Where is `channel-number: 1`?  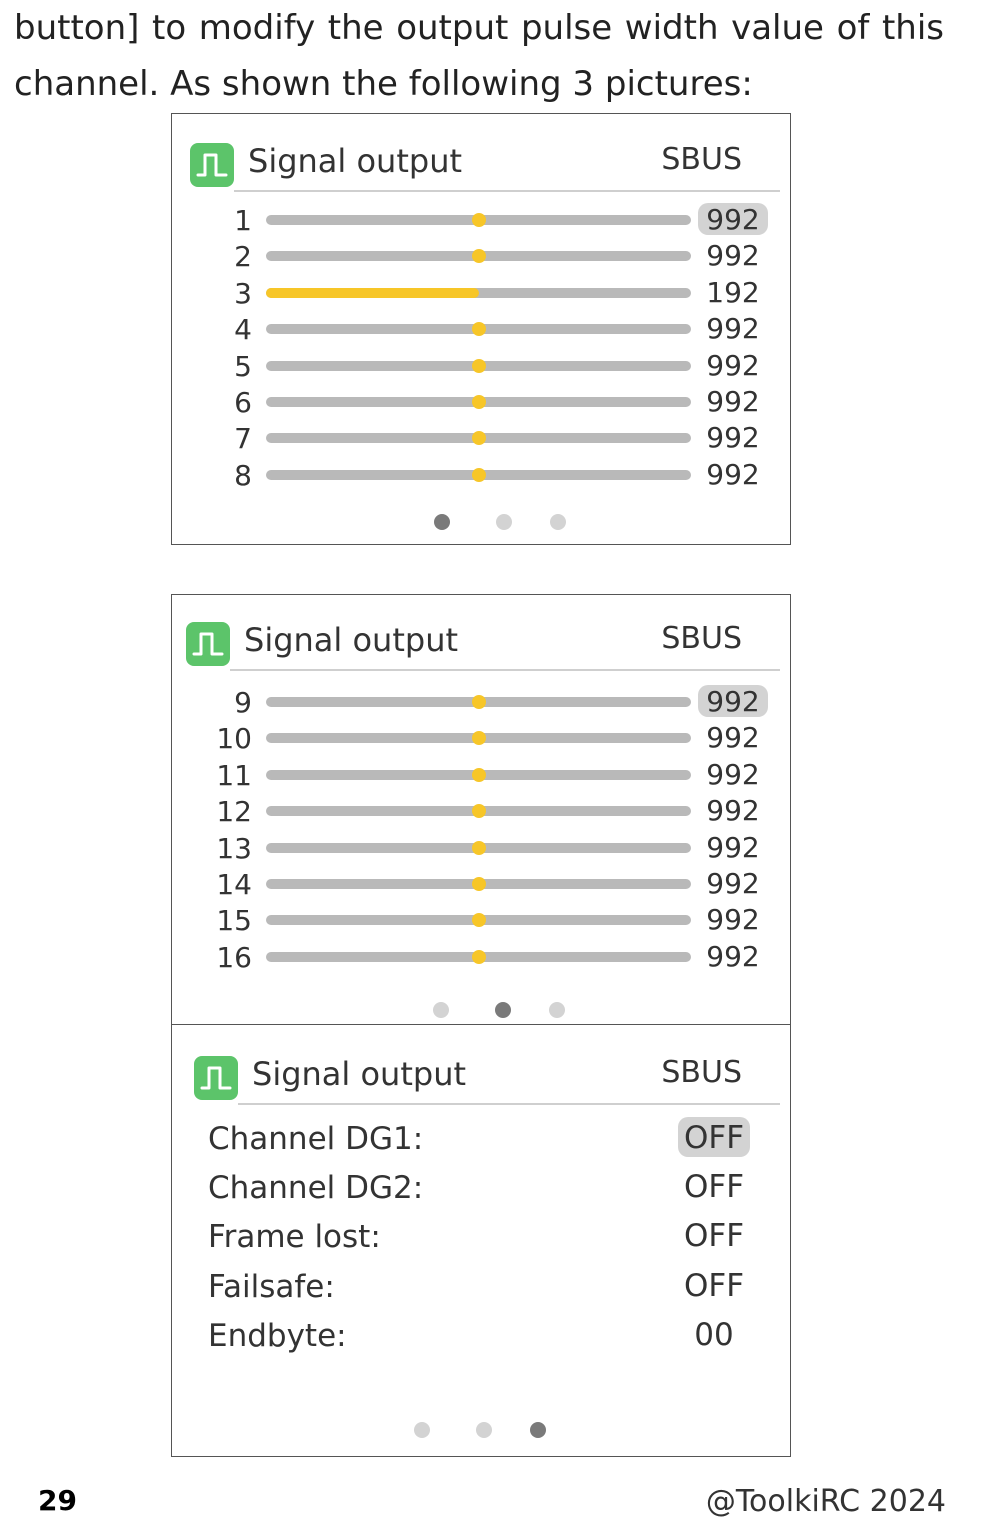
channel-number: 1 is located at coordinates (243, 220).